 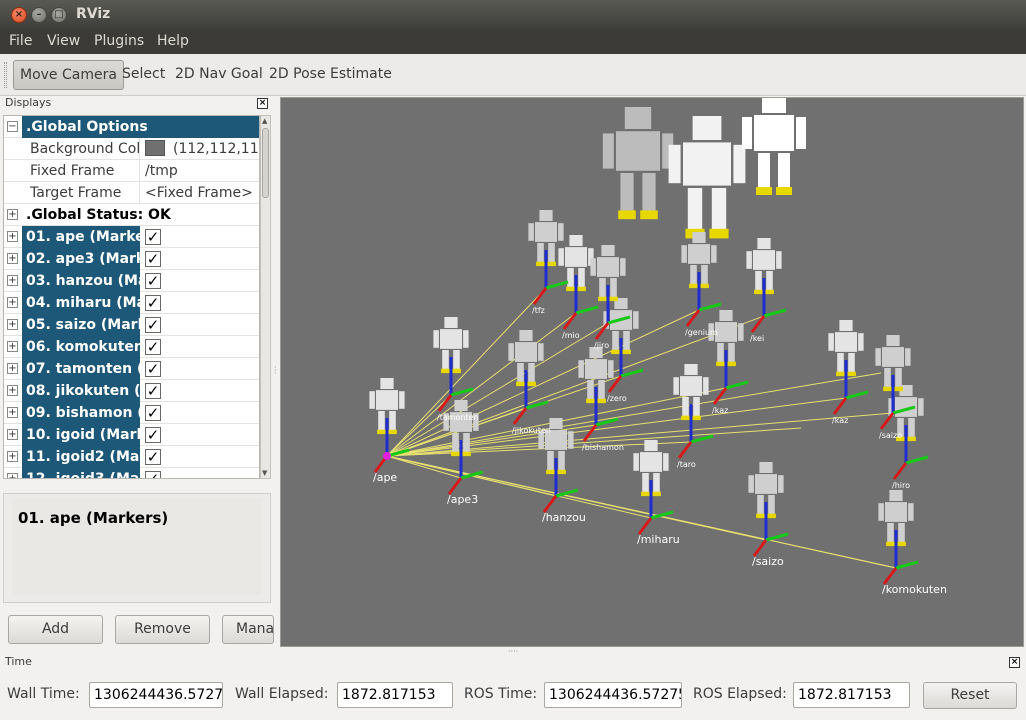 I want to click on prop-value: (112,112,112), so click(x=200, y=149).